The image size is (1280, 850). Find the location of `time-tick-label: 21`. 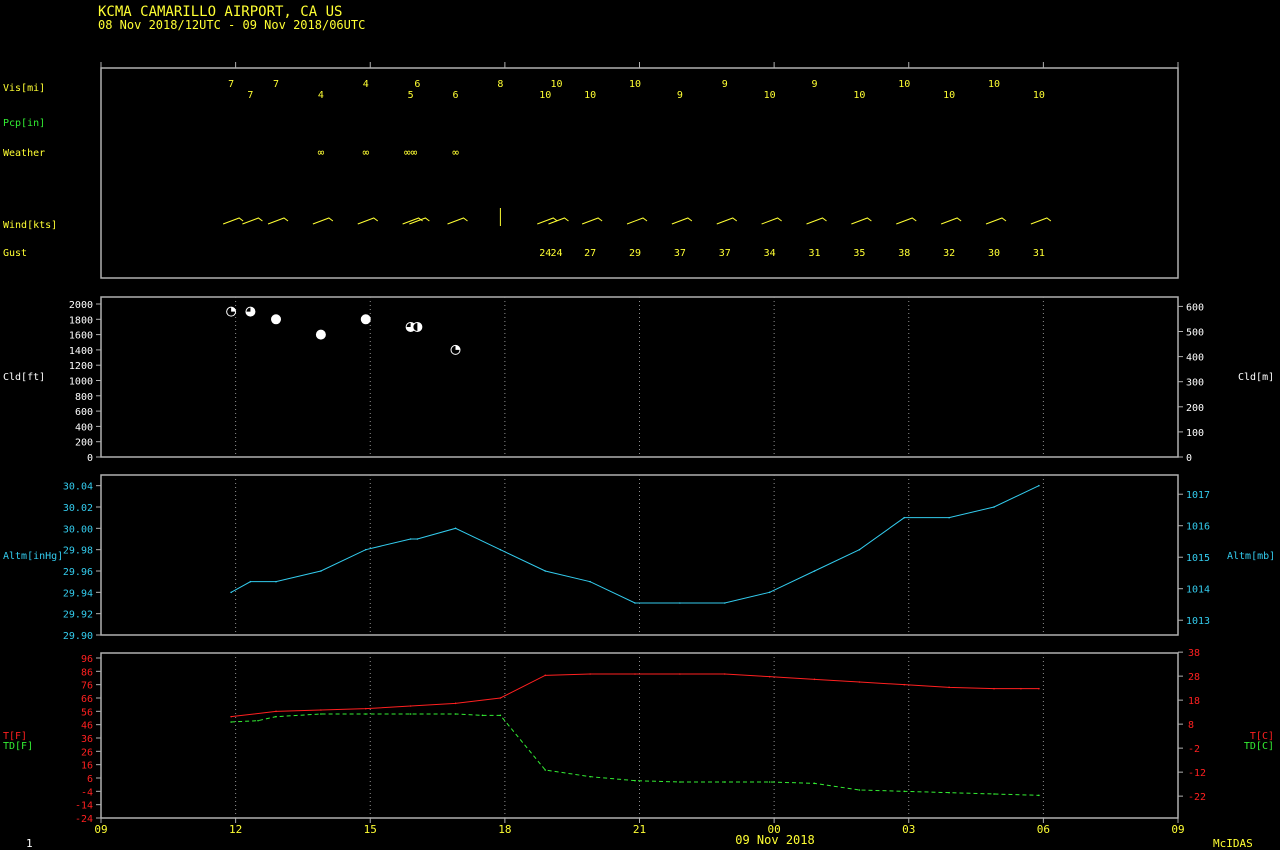

time-tick-label: 21 is located at coordinates (639, 829).